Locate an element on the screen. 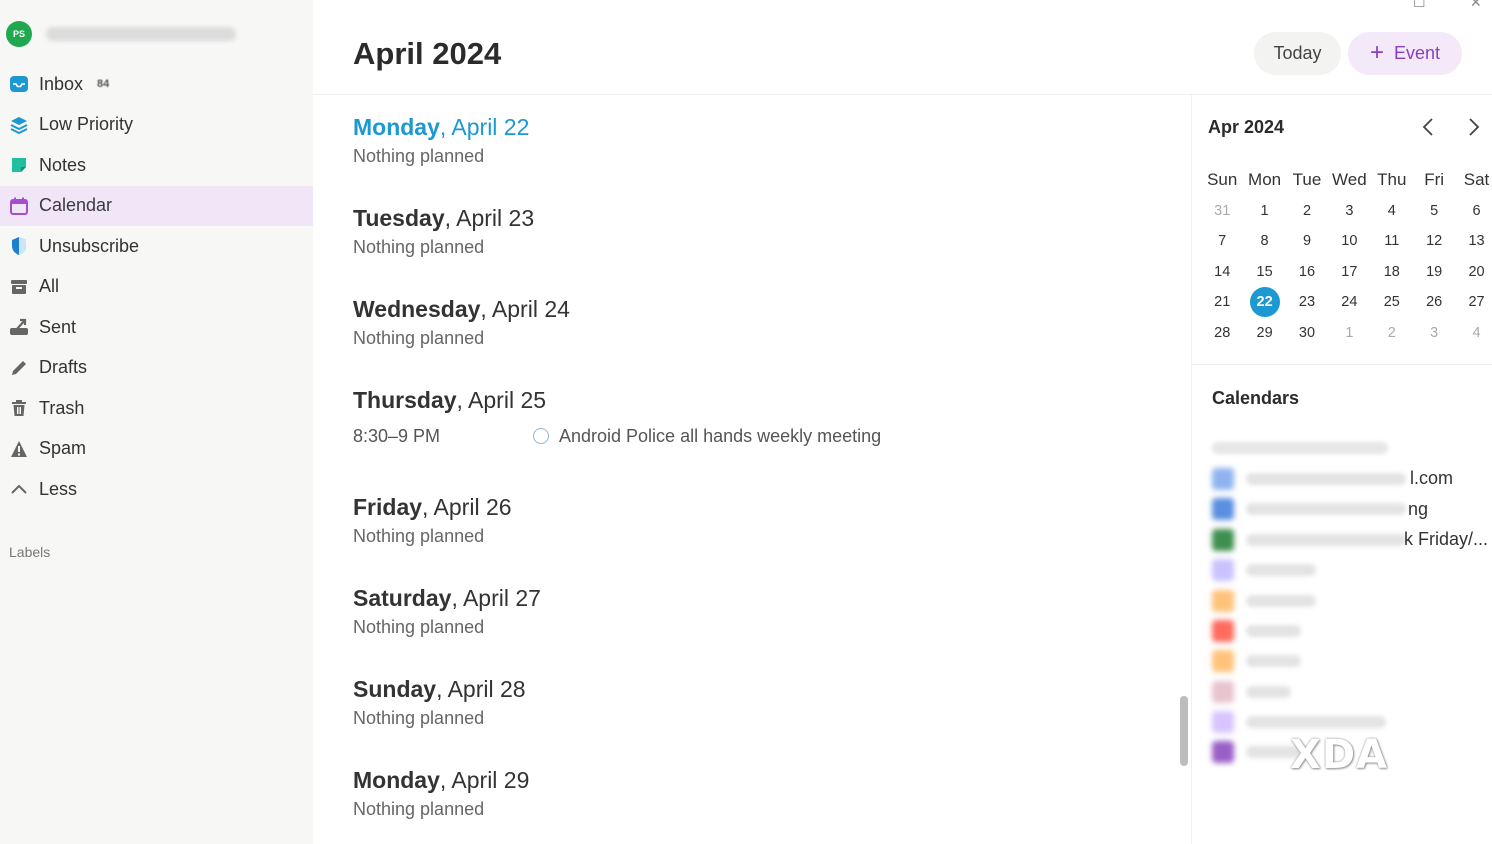  calendar-day: 24 is located at coordinates (1349, 302).